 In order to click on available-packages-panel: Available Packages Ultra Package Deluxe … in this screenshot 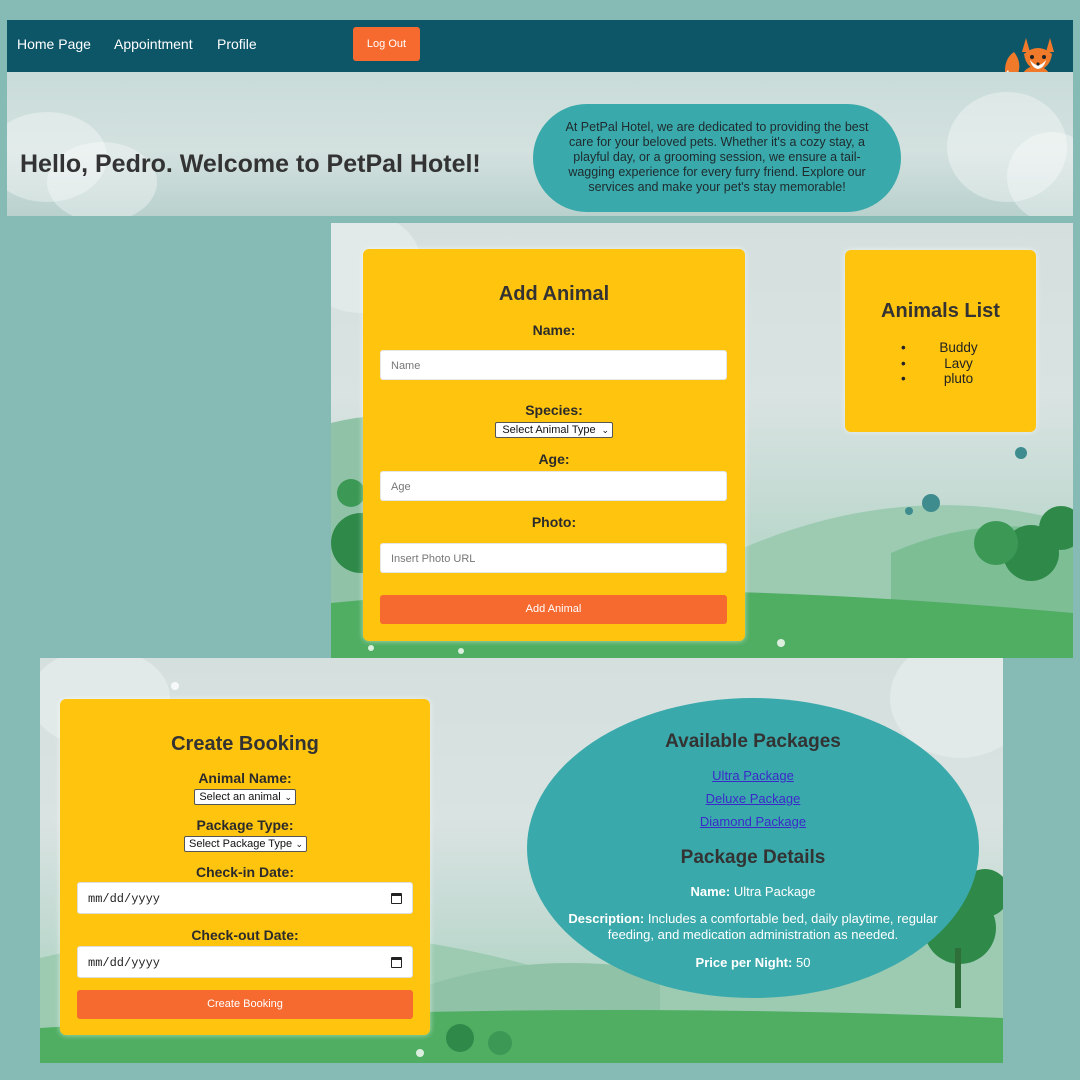, I will do `click(753, 848)`.